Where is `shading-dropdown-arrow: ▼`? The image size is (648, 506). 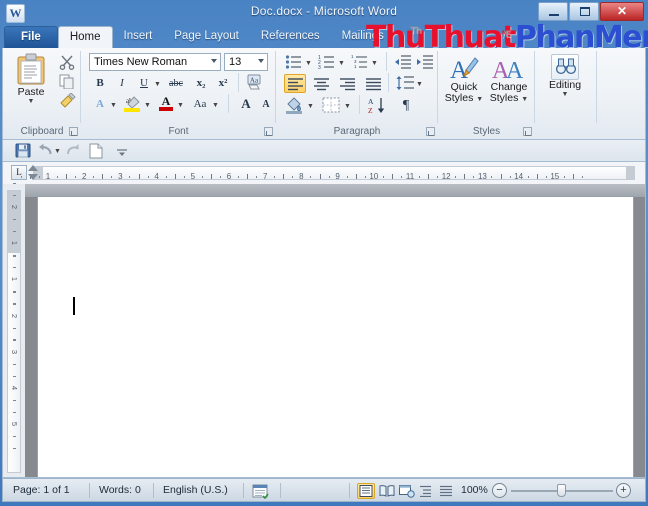
shading-dropdown-arrow: ▼ is located at coordinates (310, 106).